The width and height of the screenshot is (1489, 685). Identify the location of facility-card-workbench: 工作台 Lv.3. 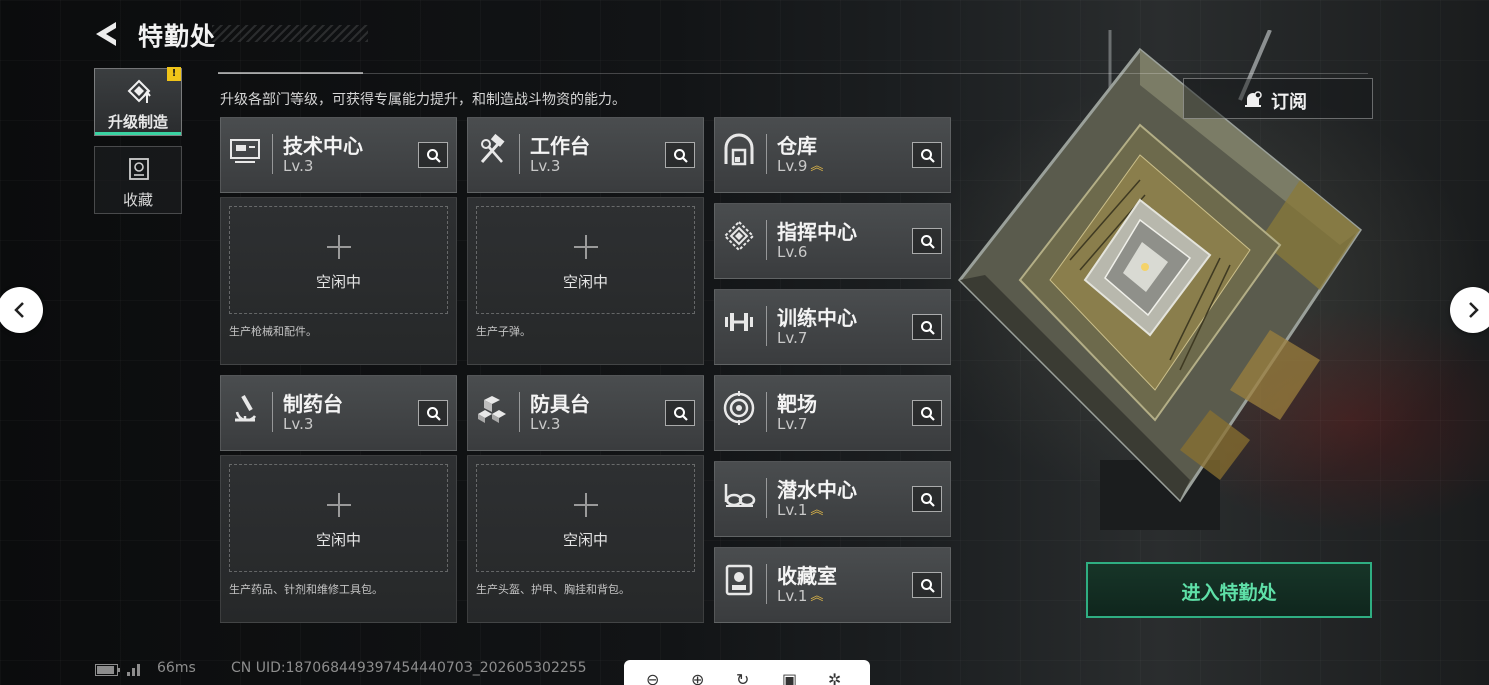
(585, 155).